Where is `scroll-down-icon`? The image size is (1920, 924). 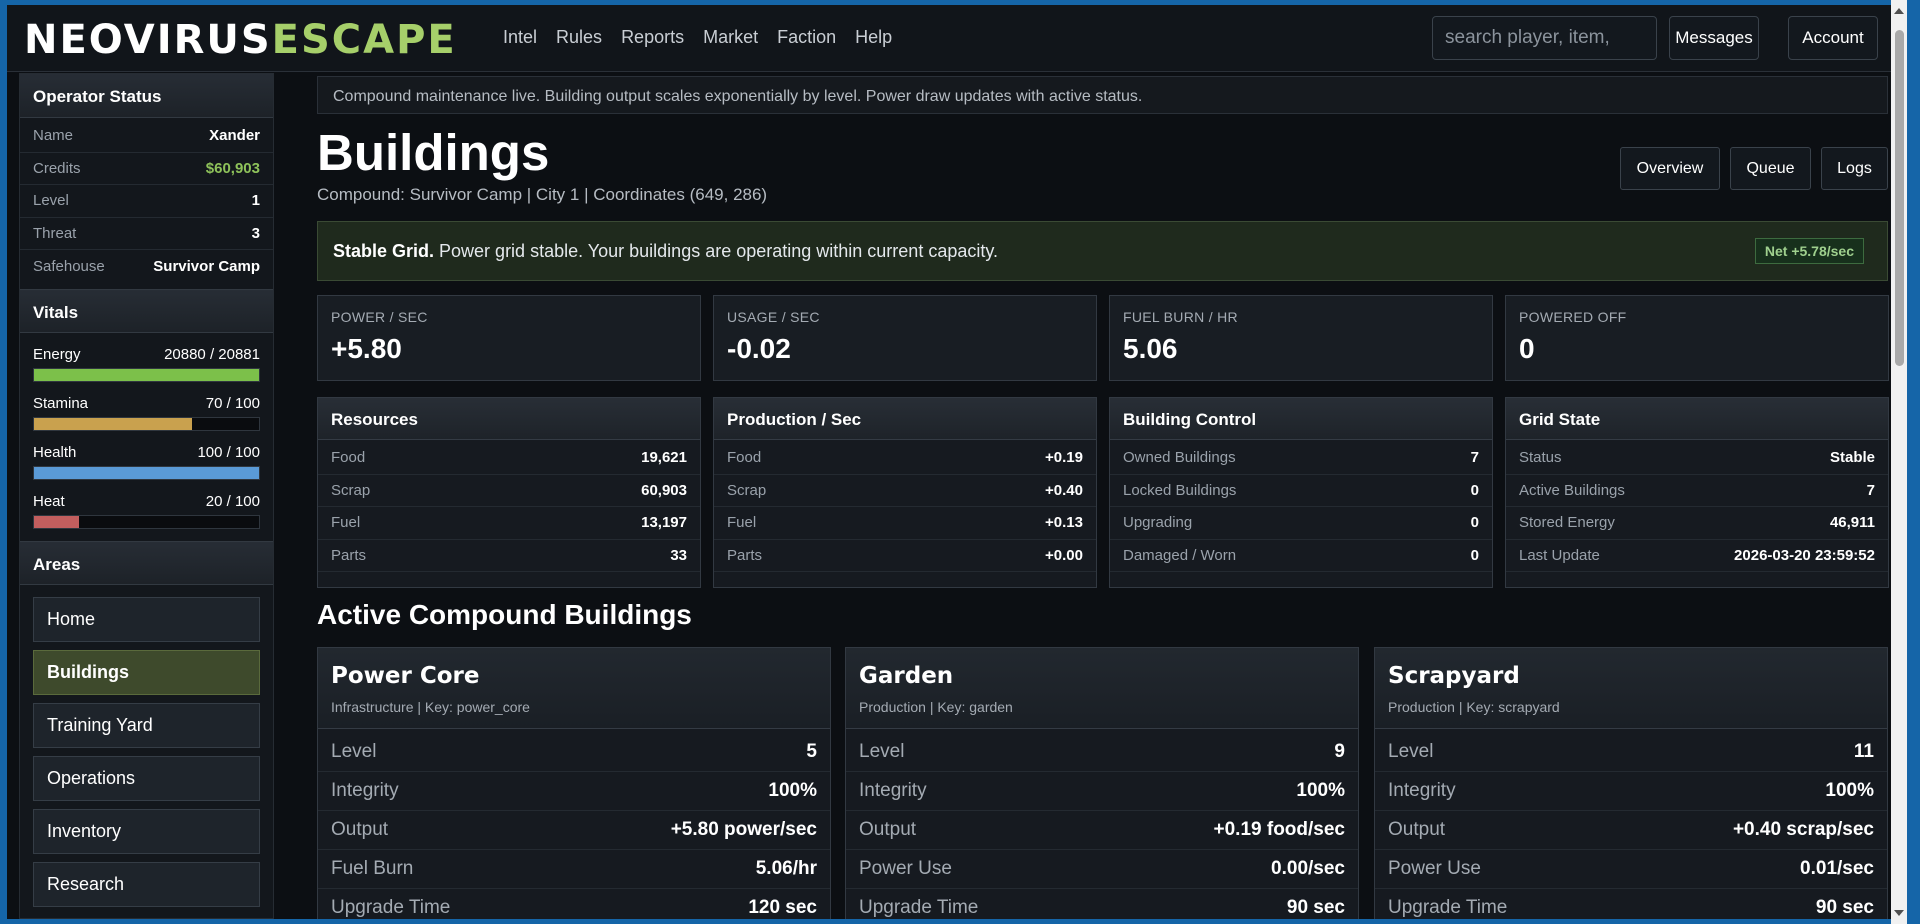 scroll-down-icon is located at coordinates (1899, 913).